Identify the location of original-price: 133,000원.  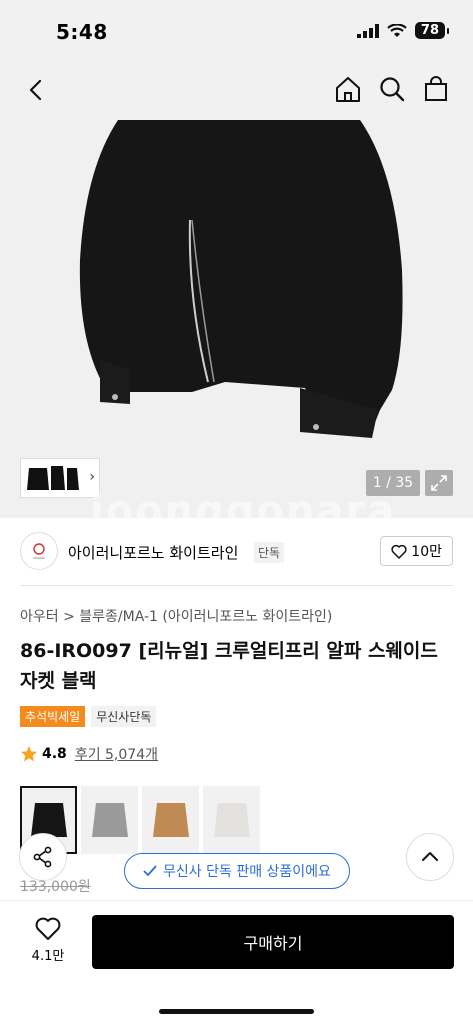
(55, 887).